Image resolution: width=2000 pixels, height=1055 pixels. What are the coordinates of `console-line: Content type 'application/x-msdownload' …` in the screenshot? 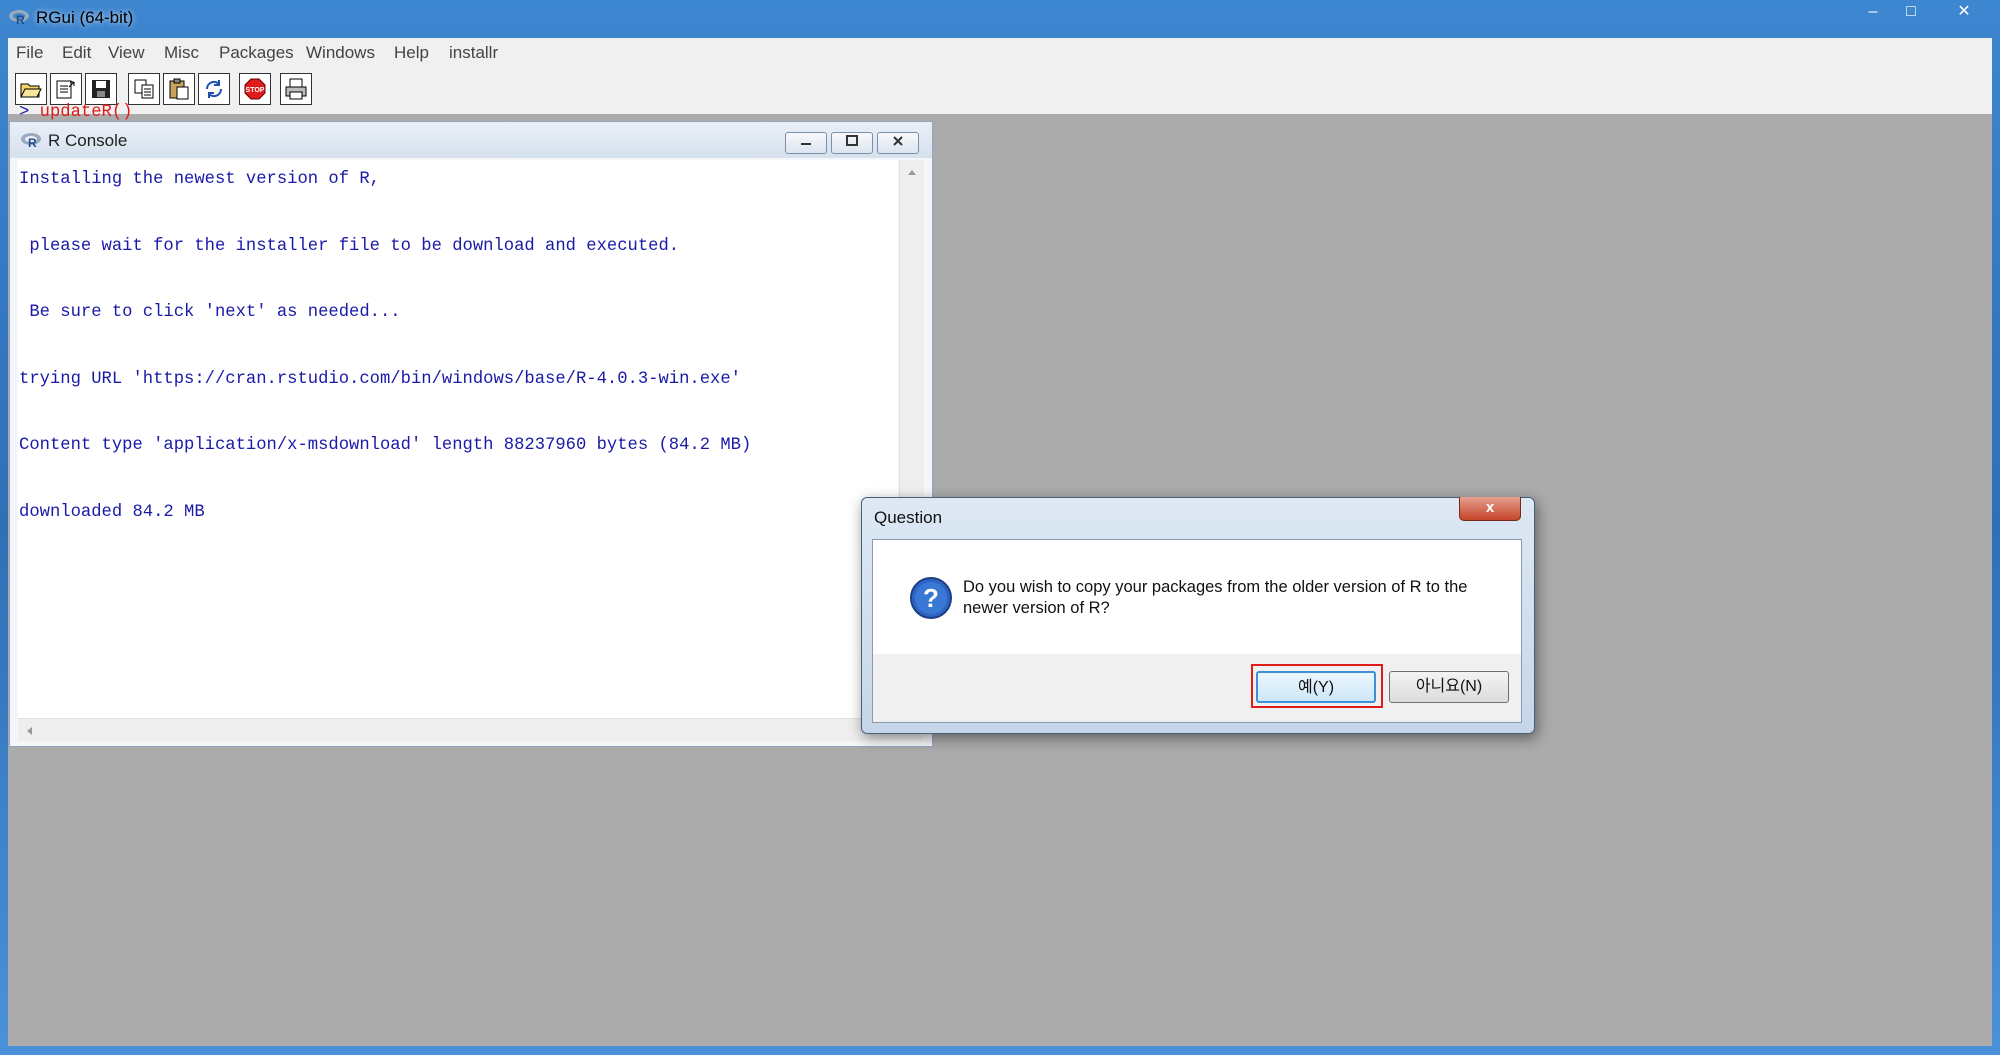 It's located at (385, 446).